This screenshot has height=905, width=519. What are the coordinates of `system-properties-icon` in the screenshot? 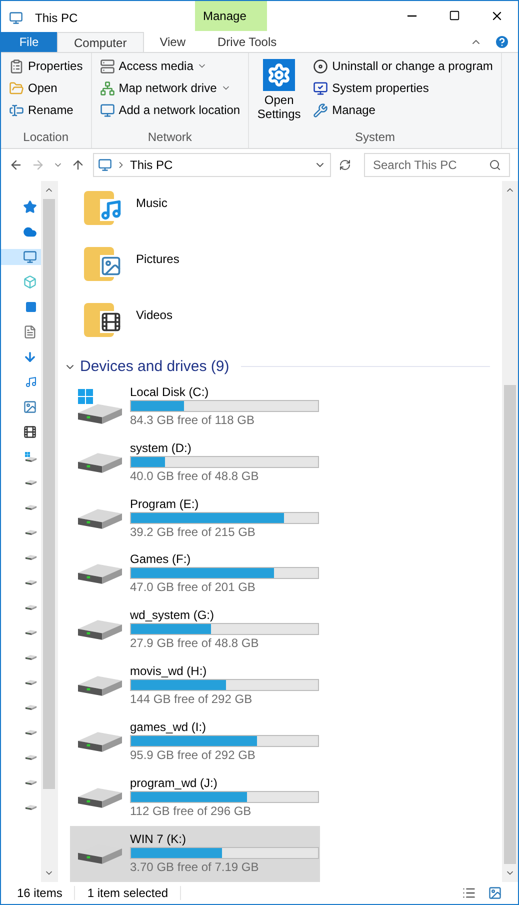 It's located at (320, 88).